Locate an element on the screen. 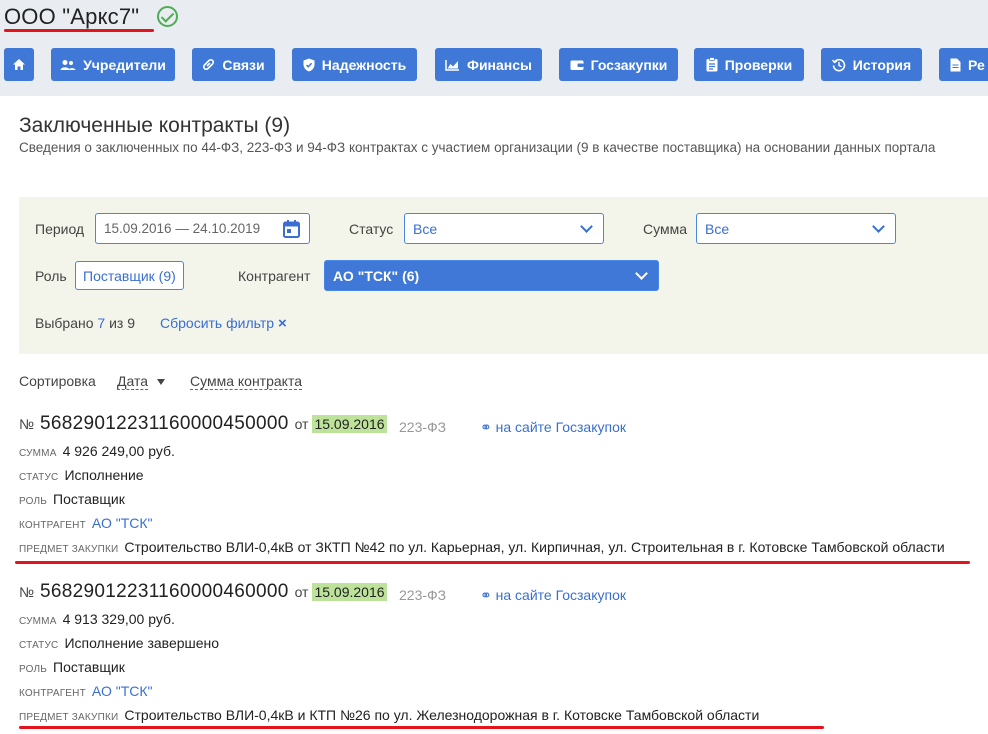 The image size is (988, 734). contract-header: № 56829012231160000450000 от 15.09.2016 is located at coordinates (203, 425).